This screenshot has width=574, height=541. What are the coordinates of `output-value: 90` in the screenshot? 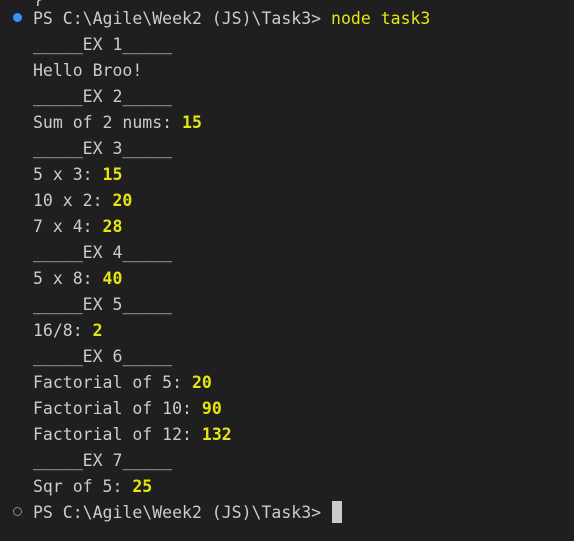 It's located at (211, 408).